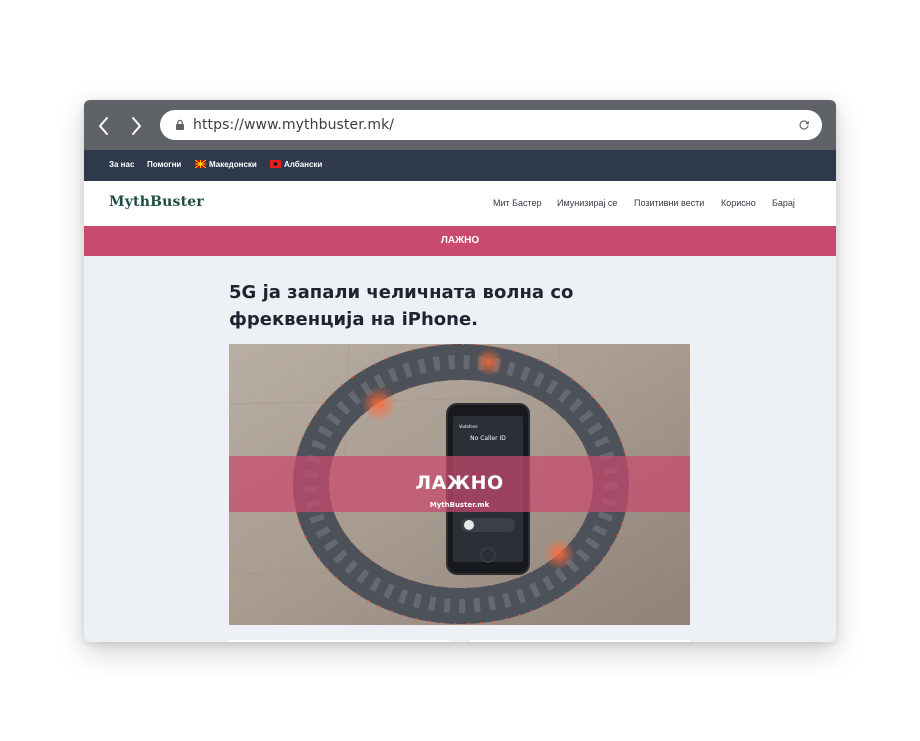 This screenshot has width=920, height=741. I want to click on language-macedonian-link: Македонски, so click(233, 164).